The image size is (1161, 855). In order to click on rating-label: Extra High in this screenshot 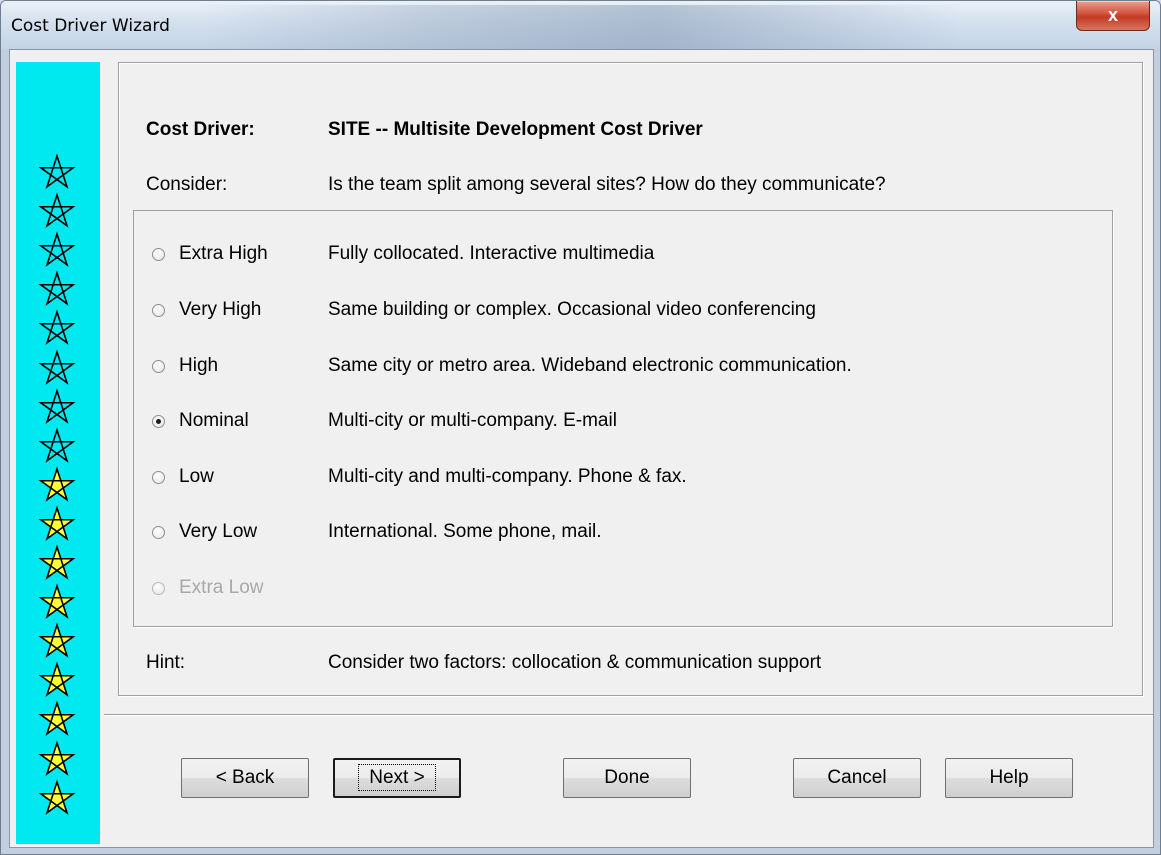, I will do `click(223, 253)`.